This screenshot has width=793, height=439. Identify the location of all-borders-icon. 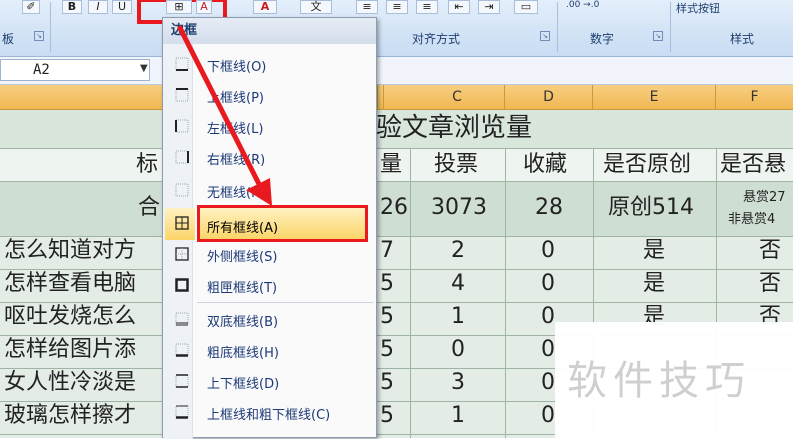
(182, 223).